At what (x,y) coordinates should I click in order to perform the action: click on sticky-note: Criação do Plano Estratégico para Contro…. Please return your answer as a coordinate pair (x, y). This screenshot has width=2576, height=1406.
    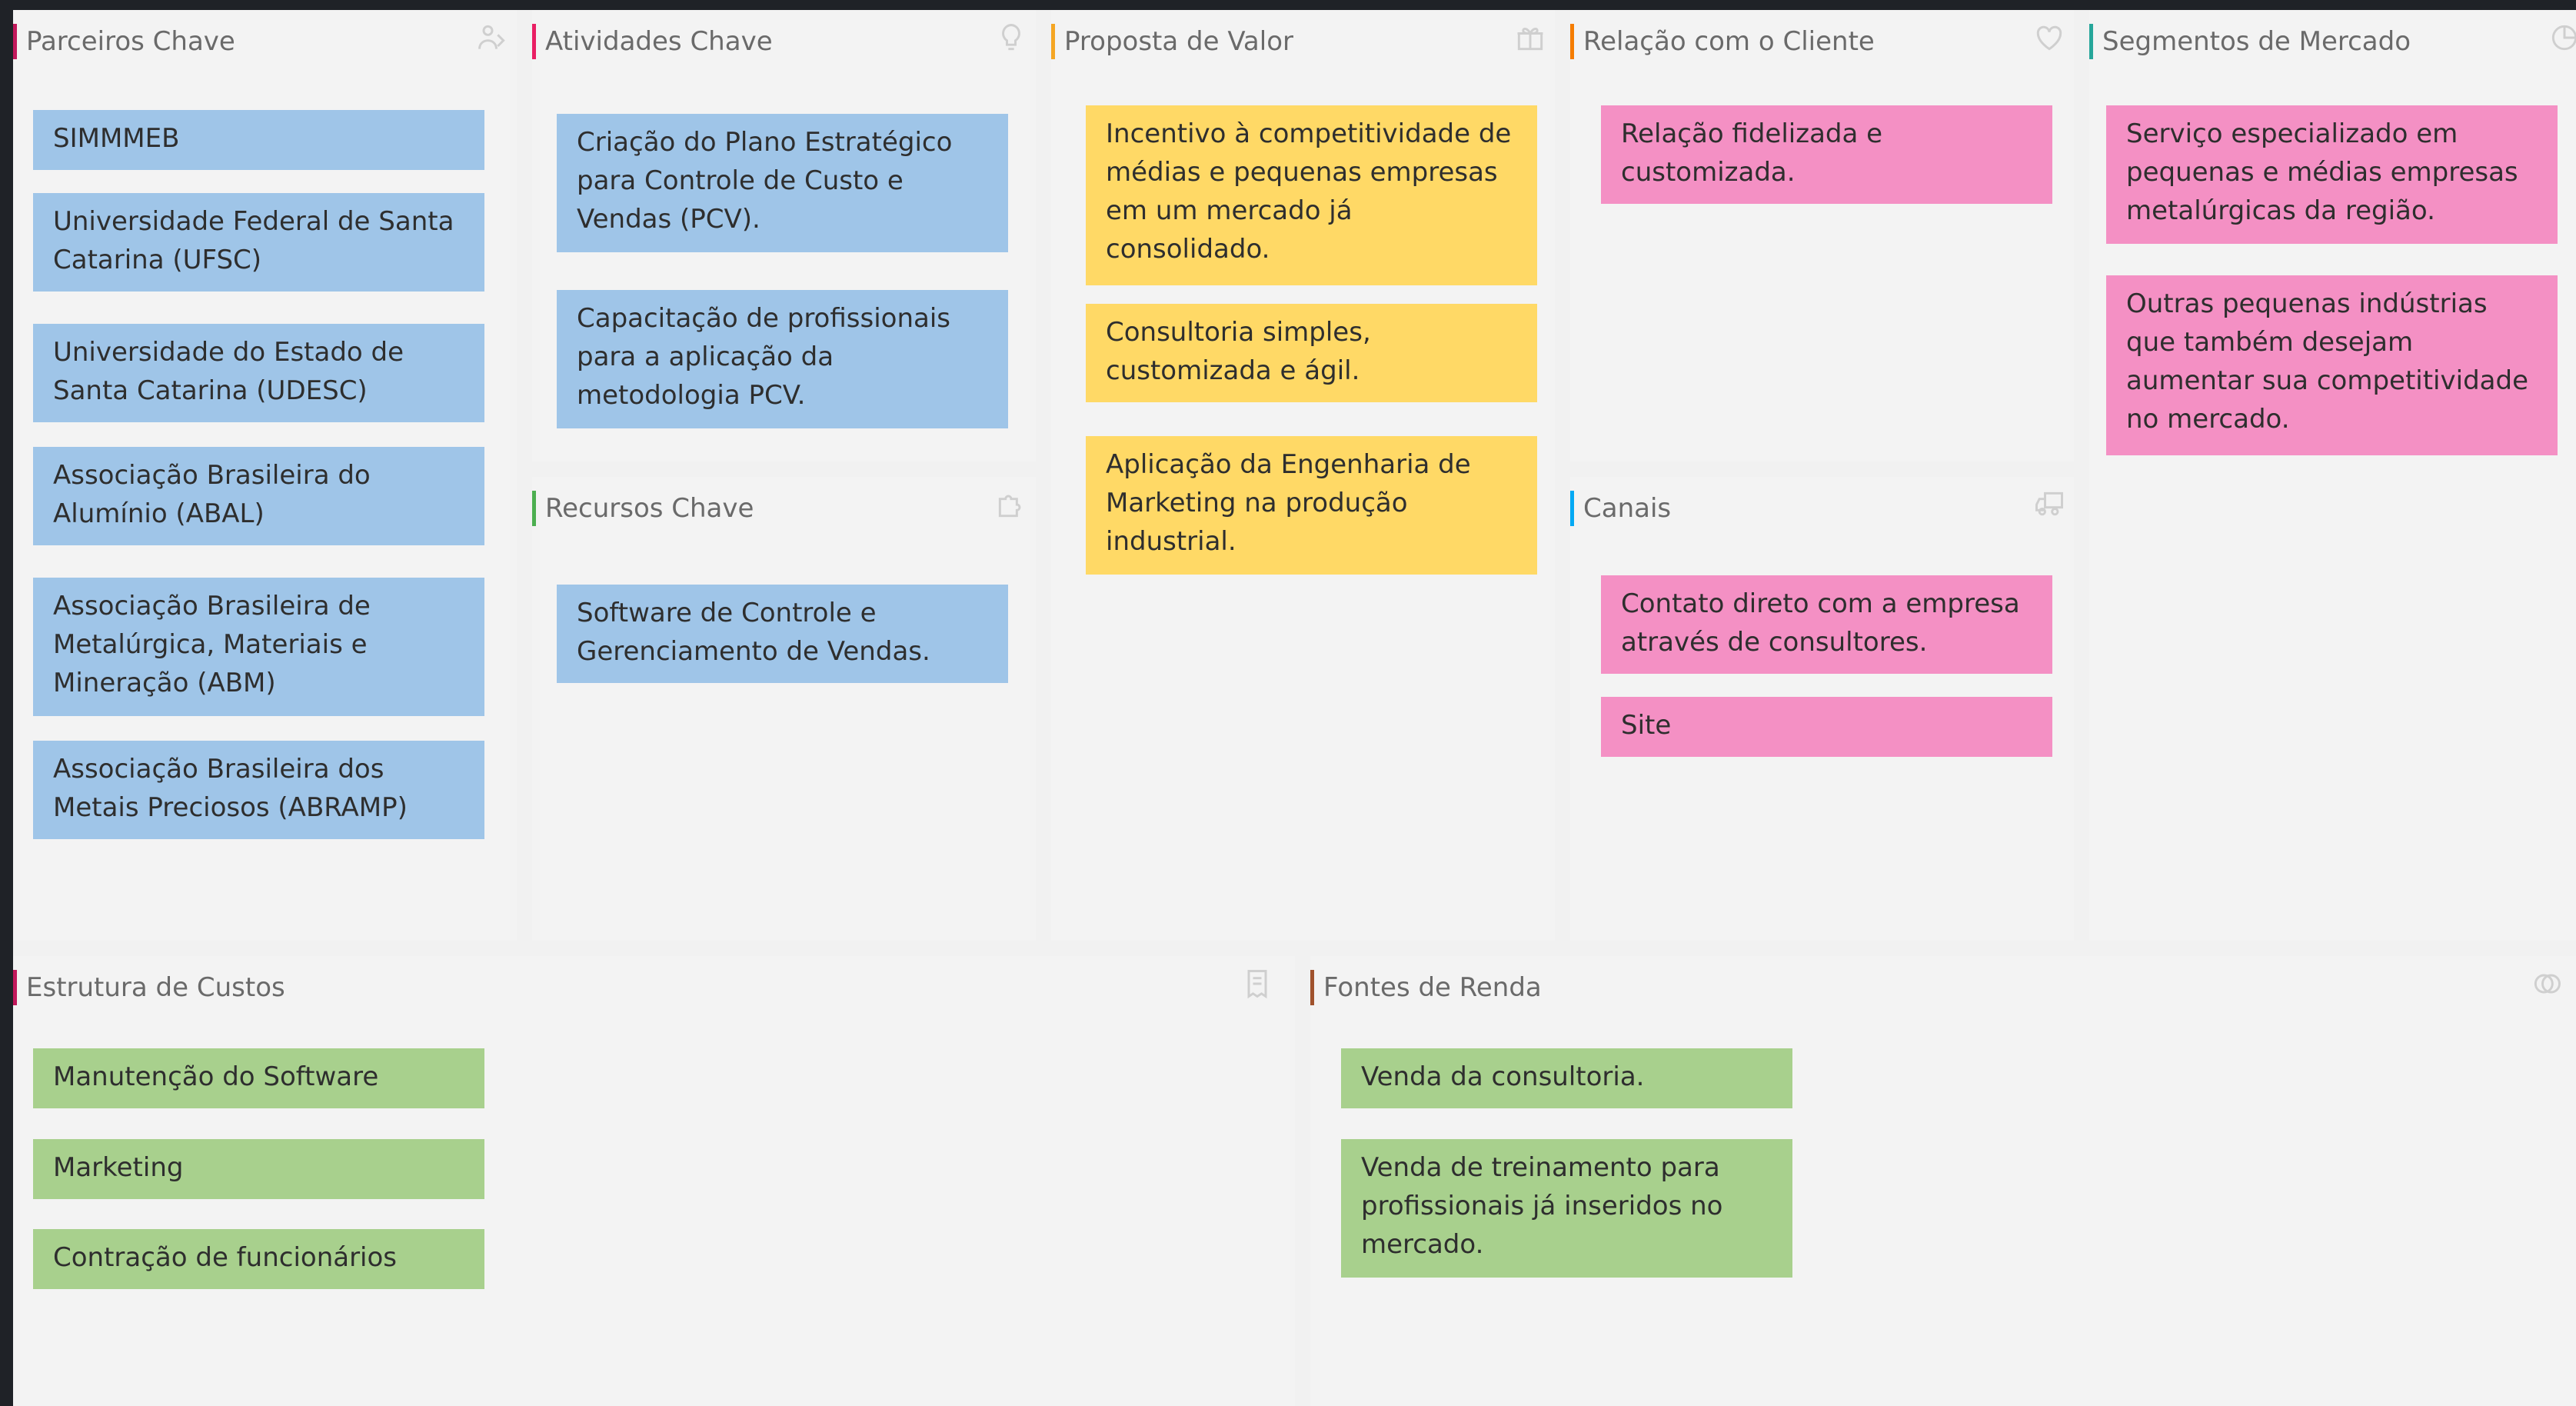
    Looking at the image, I should click on (782, 183).